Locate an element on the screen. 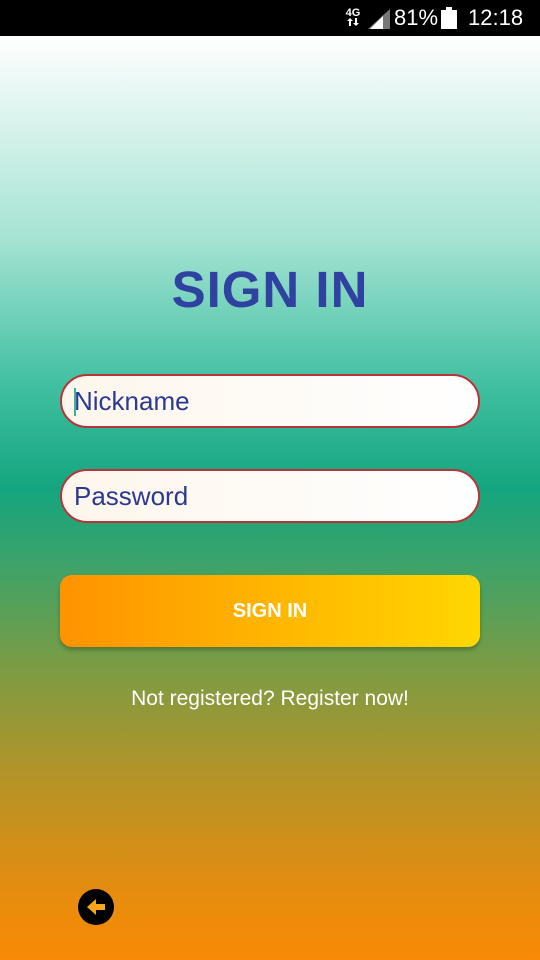  text-cursor is located at coordinates (75, 402).